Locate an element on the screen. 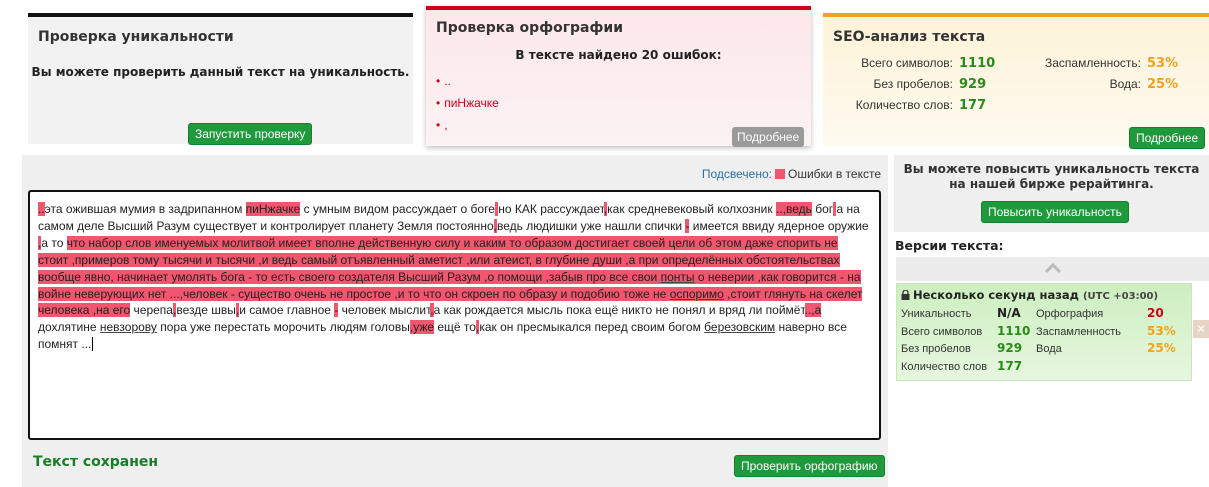 The height and width of the screenshot is (487, 1209). error-highlight: ..,а is located at coordinates (813, 310).